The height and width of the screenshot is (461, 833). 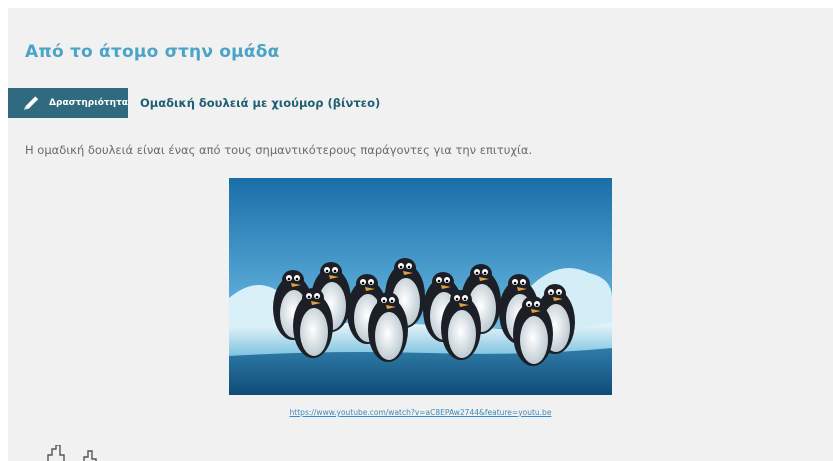 I want to click on pencil-icon, so click(x=31, y=103).